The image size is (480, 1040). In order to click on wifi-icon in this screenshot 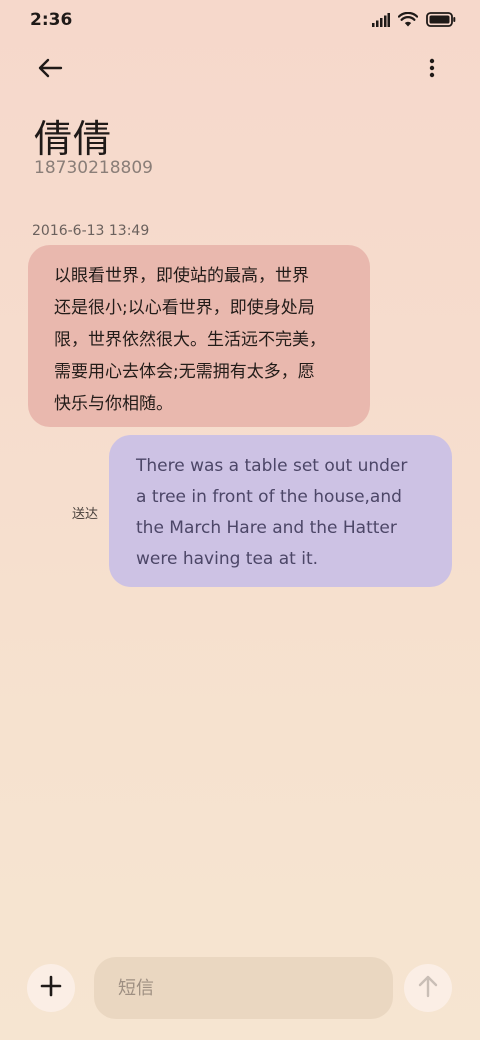, I will do `click(408, 19)`.